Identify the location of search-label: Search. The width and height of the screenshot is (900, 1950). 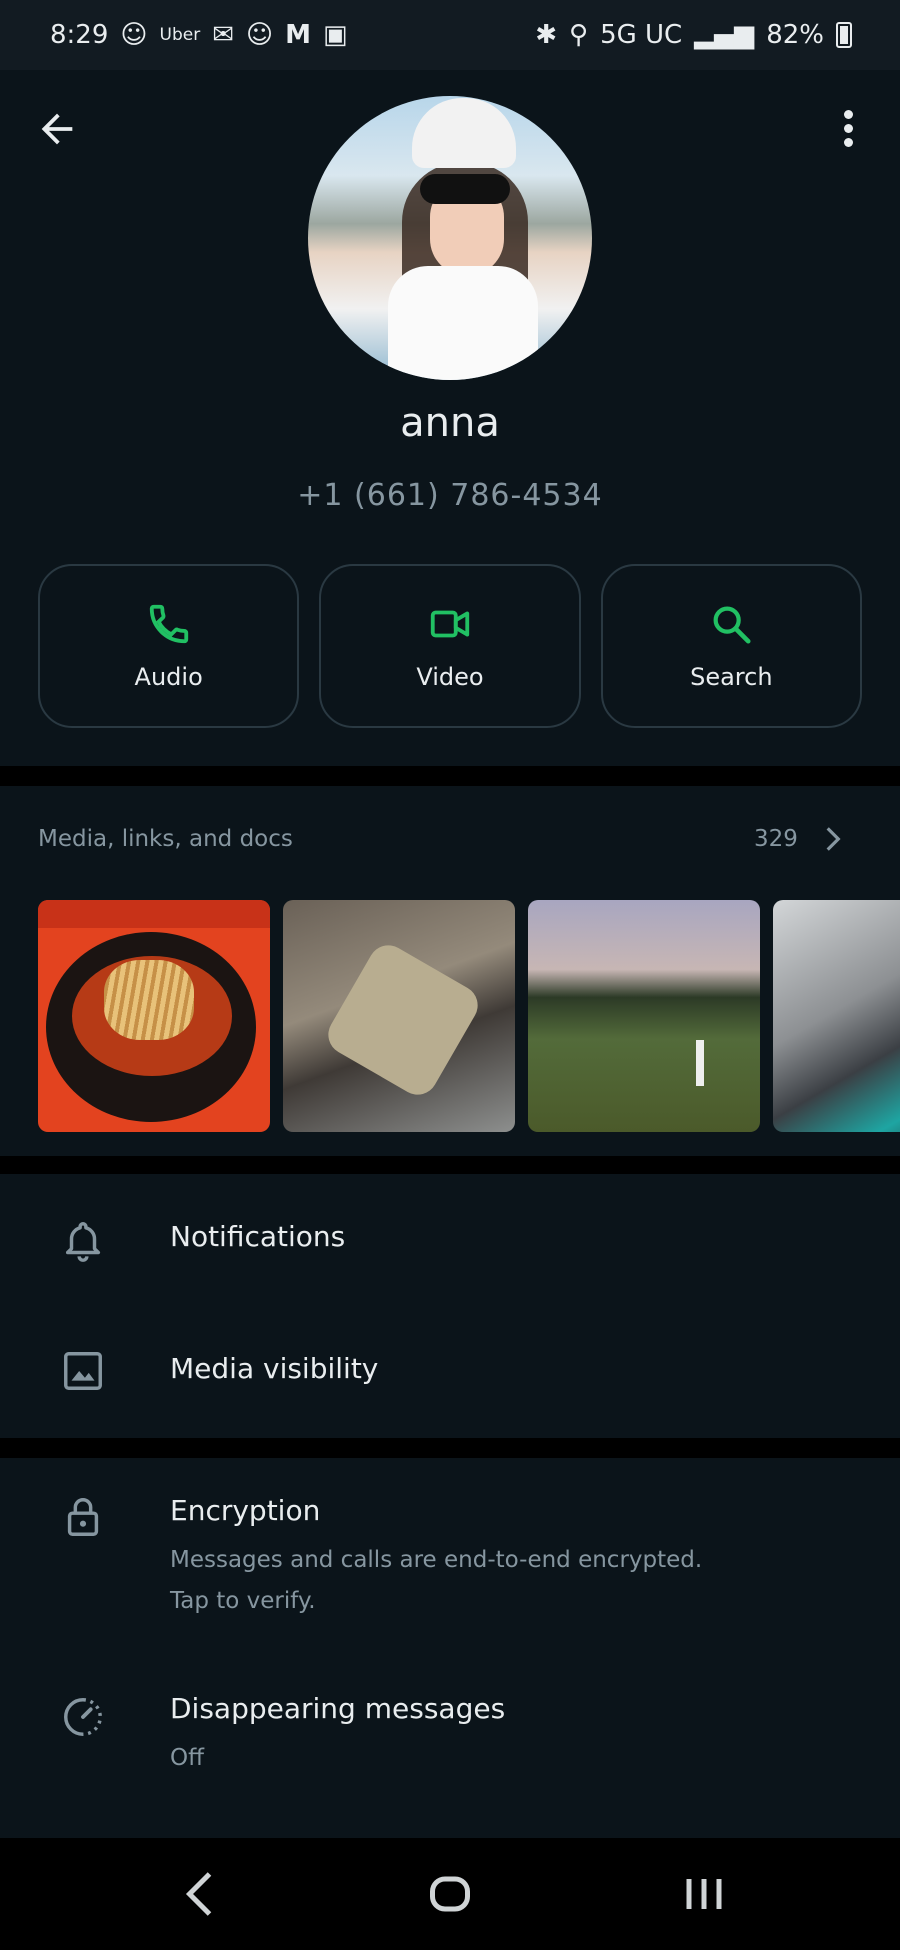
(731, 677).